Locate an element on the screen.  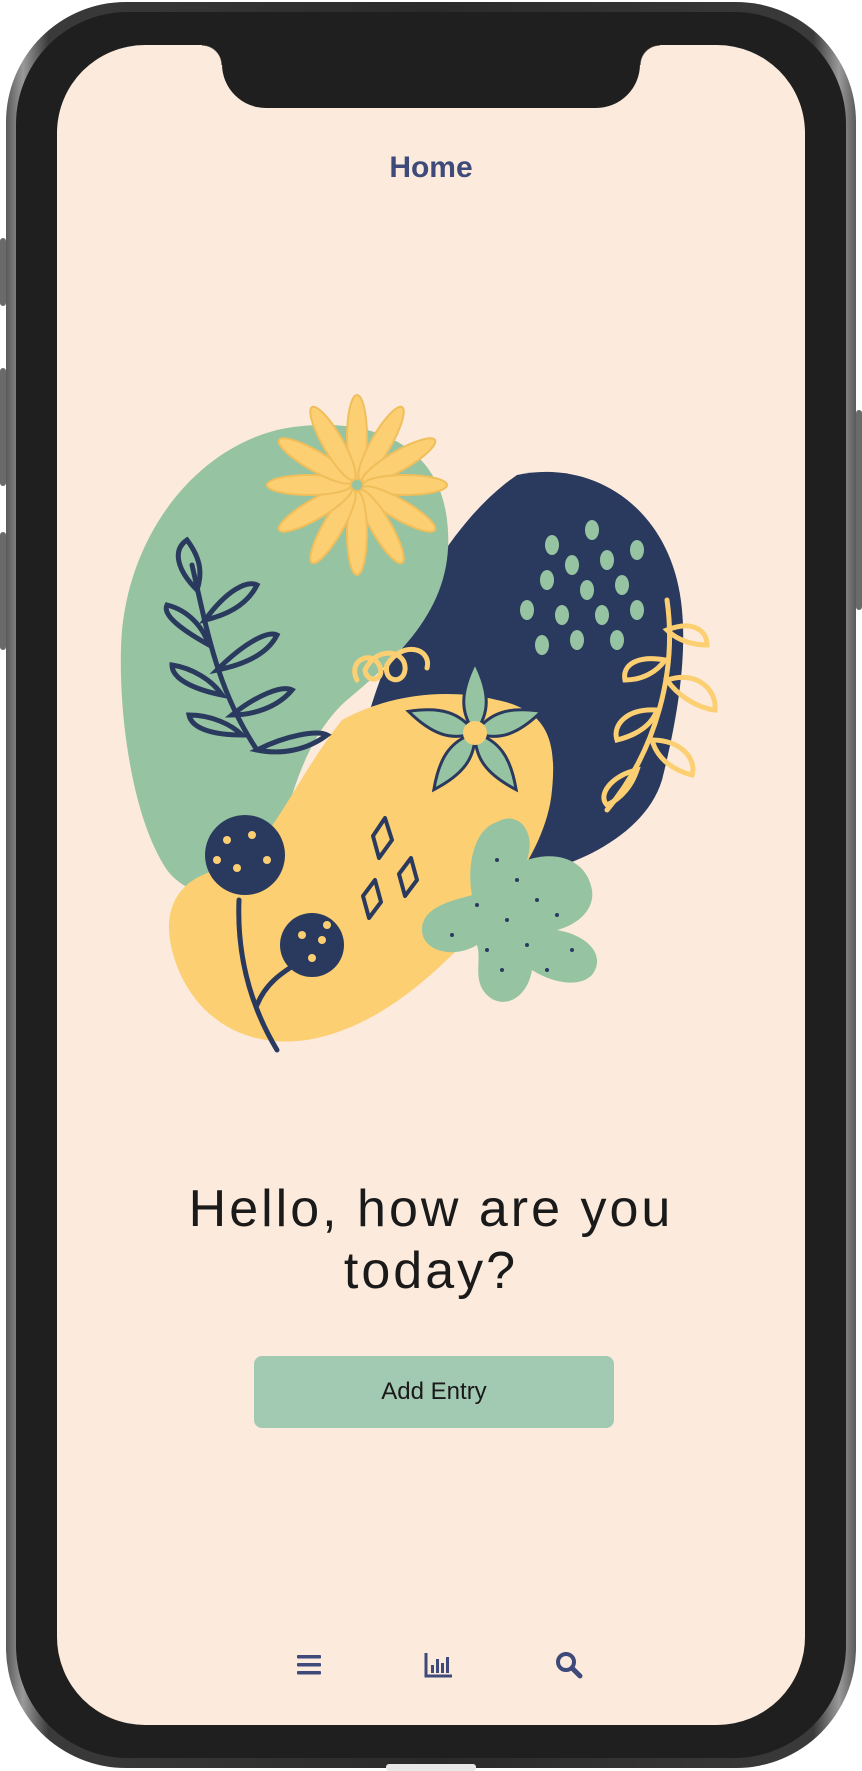
mute-switch is located at coordinates (3, 272).